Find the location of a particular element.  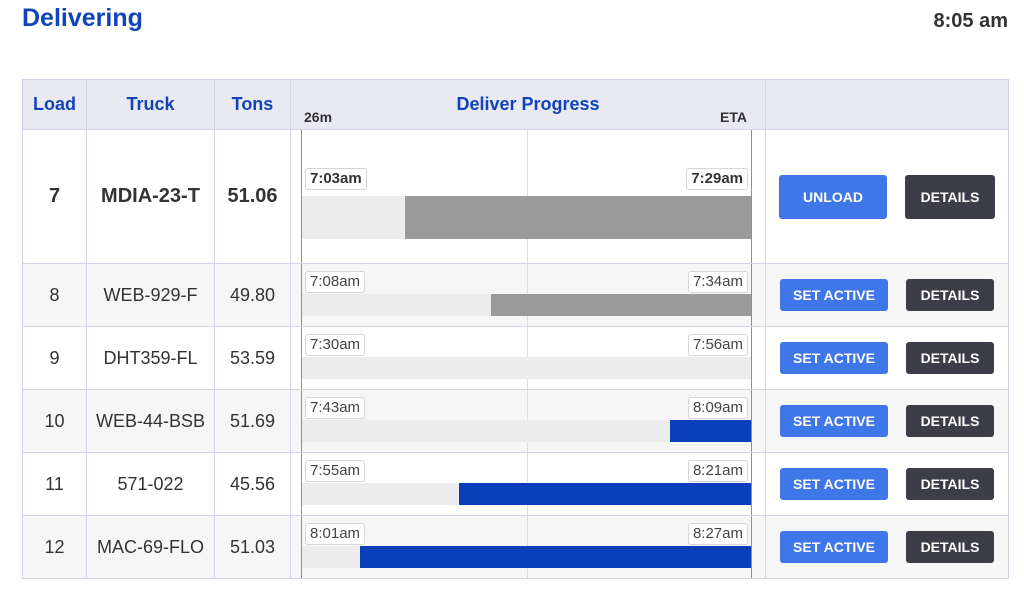

tons-value: 51.03 is located at coordinates (252, 547).